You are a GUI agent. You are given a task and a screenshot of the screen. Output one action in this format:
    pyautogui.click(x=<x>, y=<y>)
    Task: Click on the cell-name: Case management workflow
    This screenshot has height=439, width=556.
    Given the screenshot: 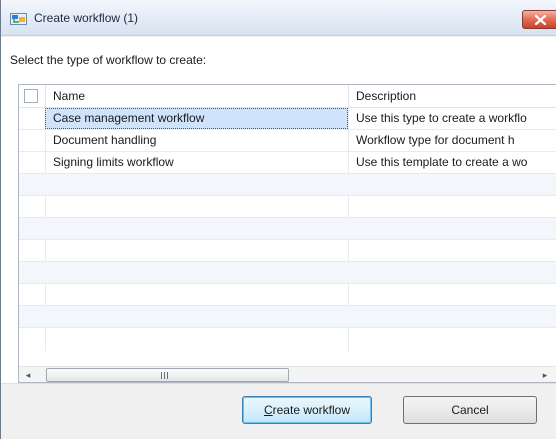 What is the action you would take?
    pyautogui.click(x=196, y=118)
    